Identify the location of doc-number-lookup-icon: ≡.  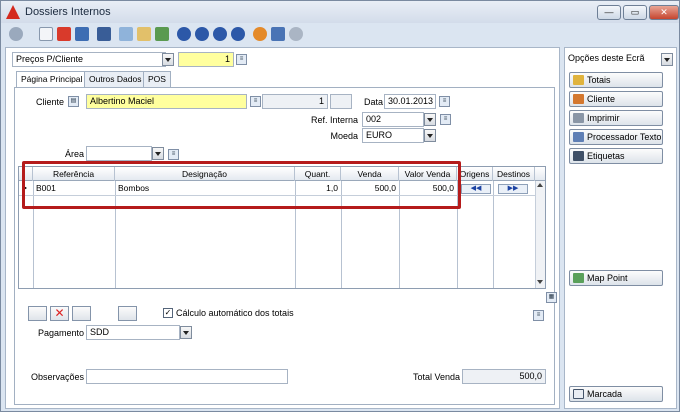
(241, 59).